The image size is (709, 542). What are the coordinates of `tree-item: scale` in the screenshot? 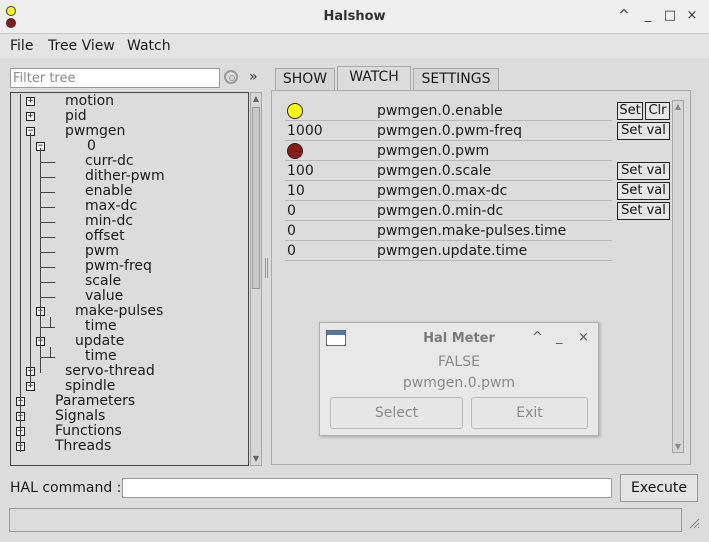 It's located at (103, 281).